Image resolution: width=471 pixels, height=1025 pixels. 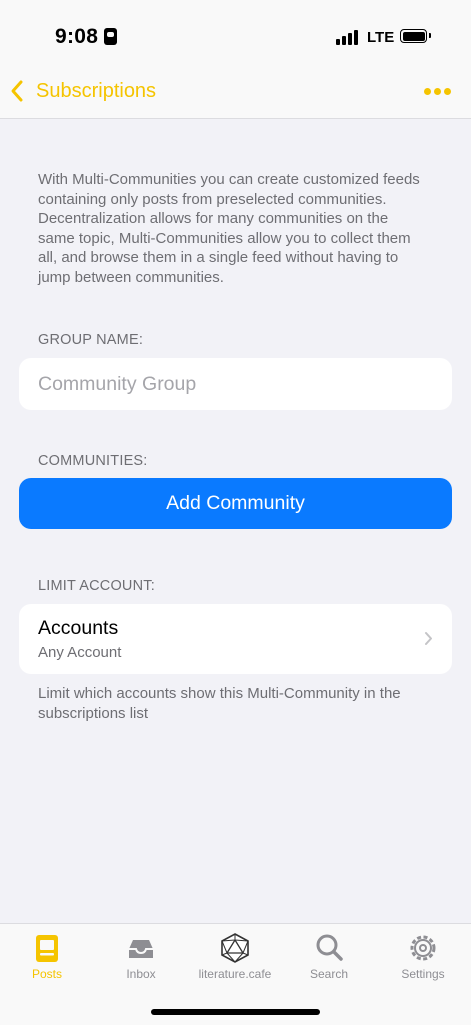 I want to click on tab-posts: Posts, so click(x=47, y=959).